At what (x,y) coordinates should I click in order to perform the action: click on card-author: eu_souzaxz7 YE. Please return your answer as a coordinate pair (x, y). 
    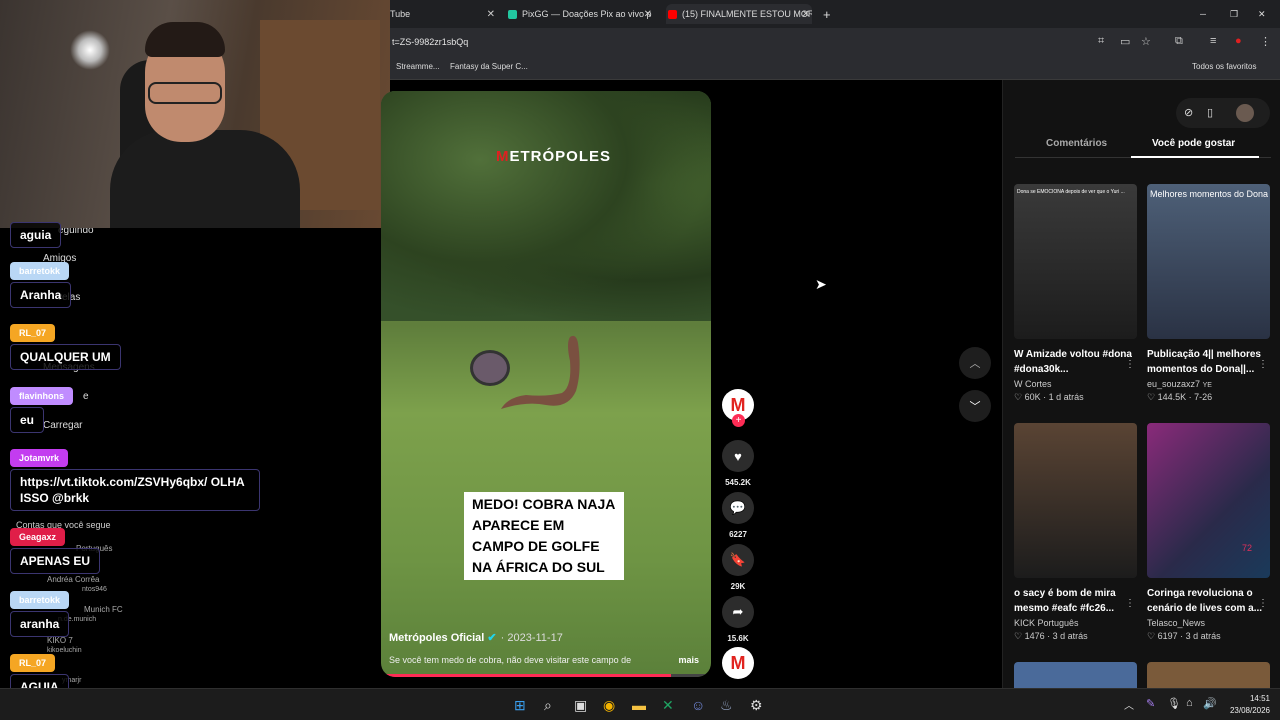
    Looking at the image, I should click on (1208, 384).